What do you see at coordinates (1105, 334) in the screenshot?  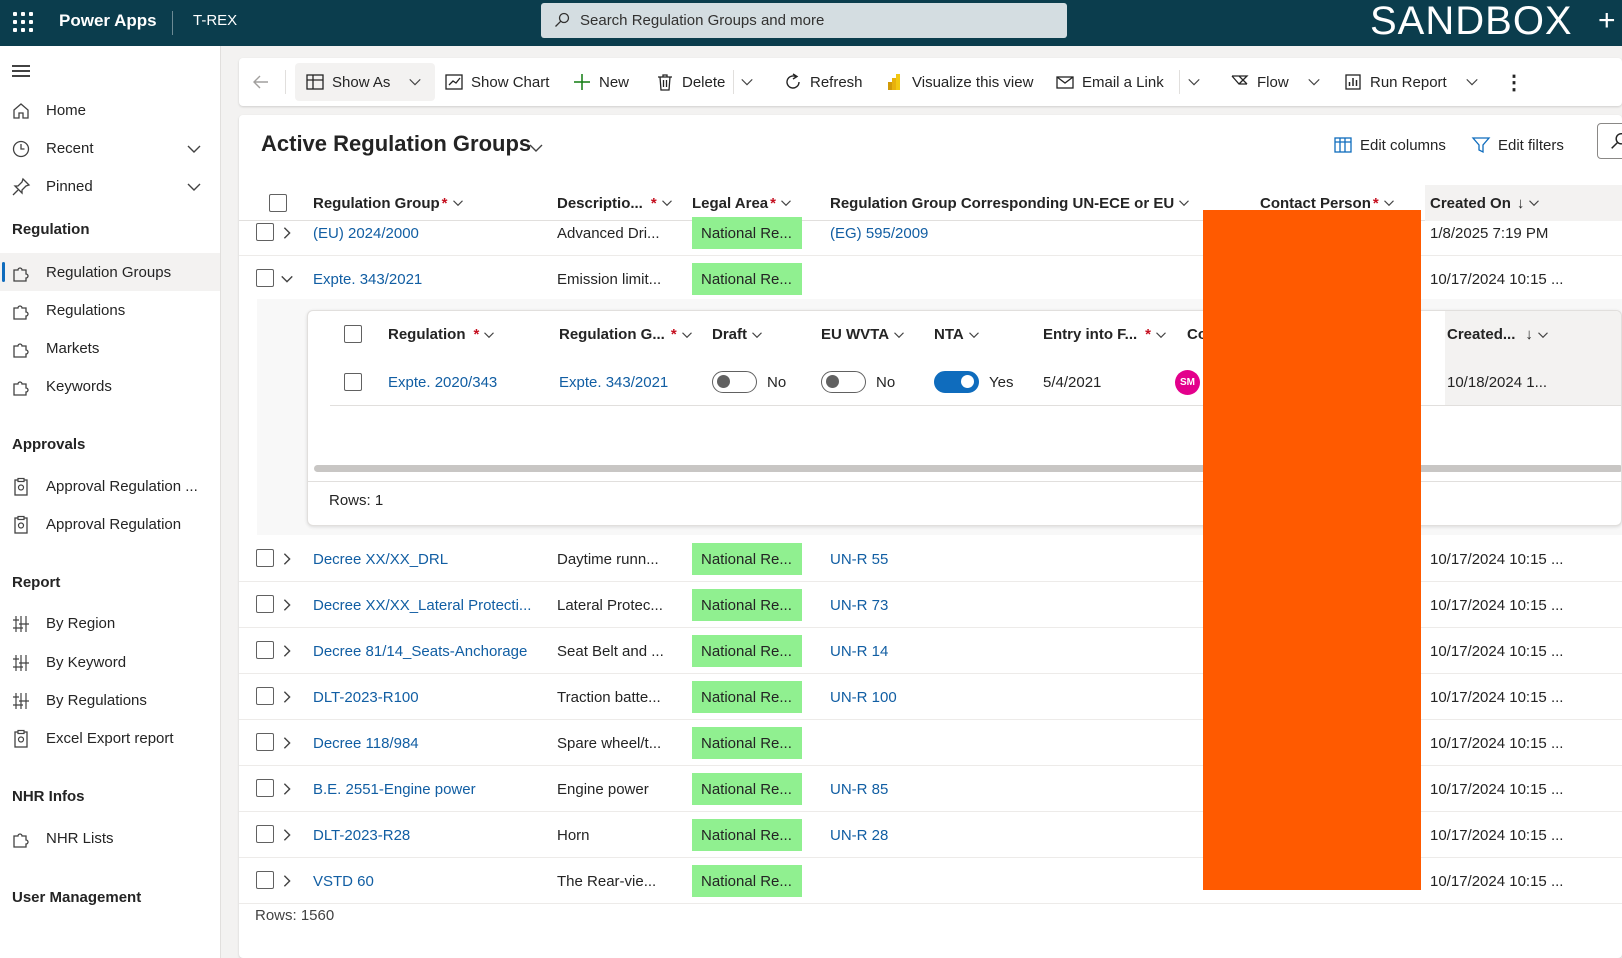 I see `subgrid-column-entry-into-force: Entry into F... *` at bounding box center [1105, 334].